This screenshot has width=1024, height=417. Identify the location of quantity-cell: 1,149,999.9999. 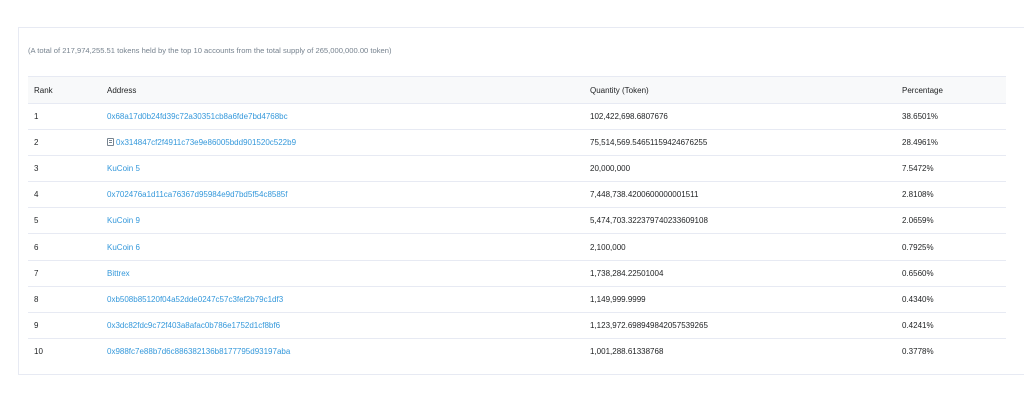
(740, 299).